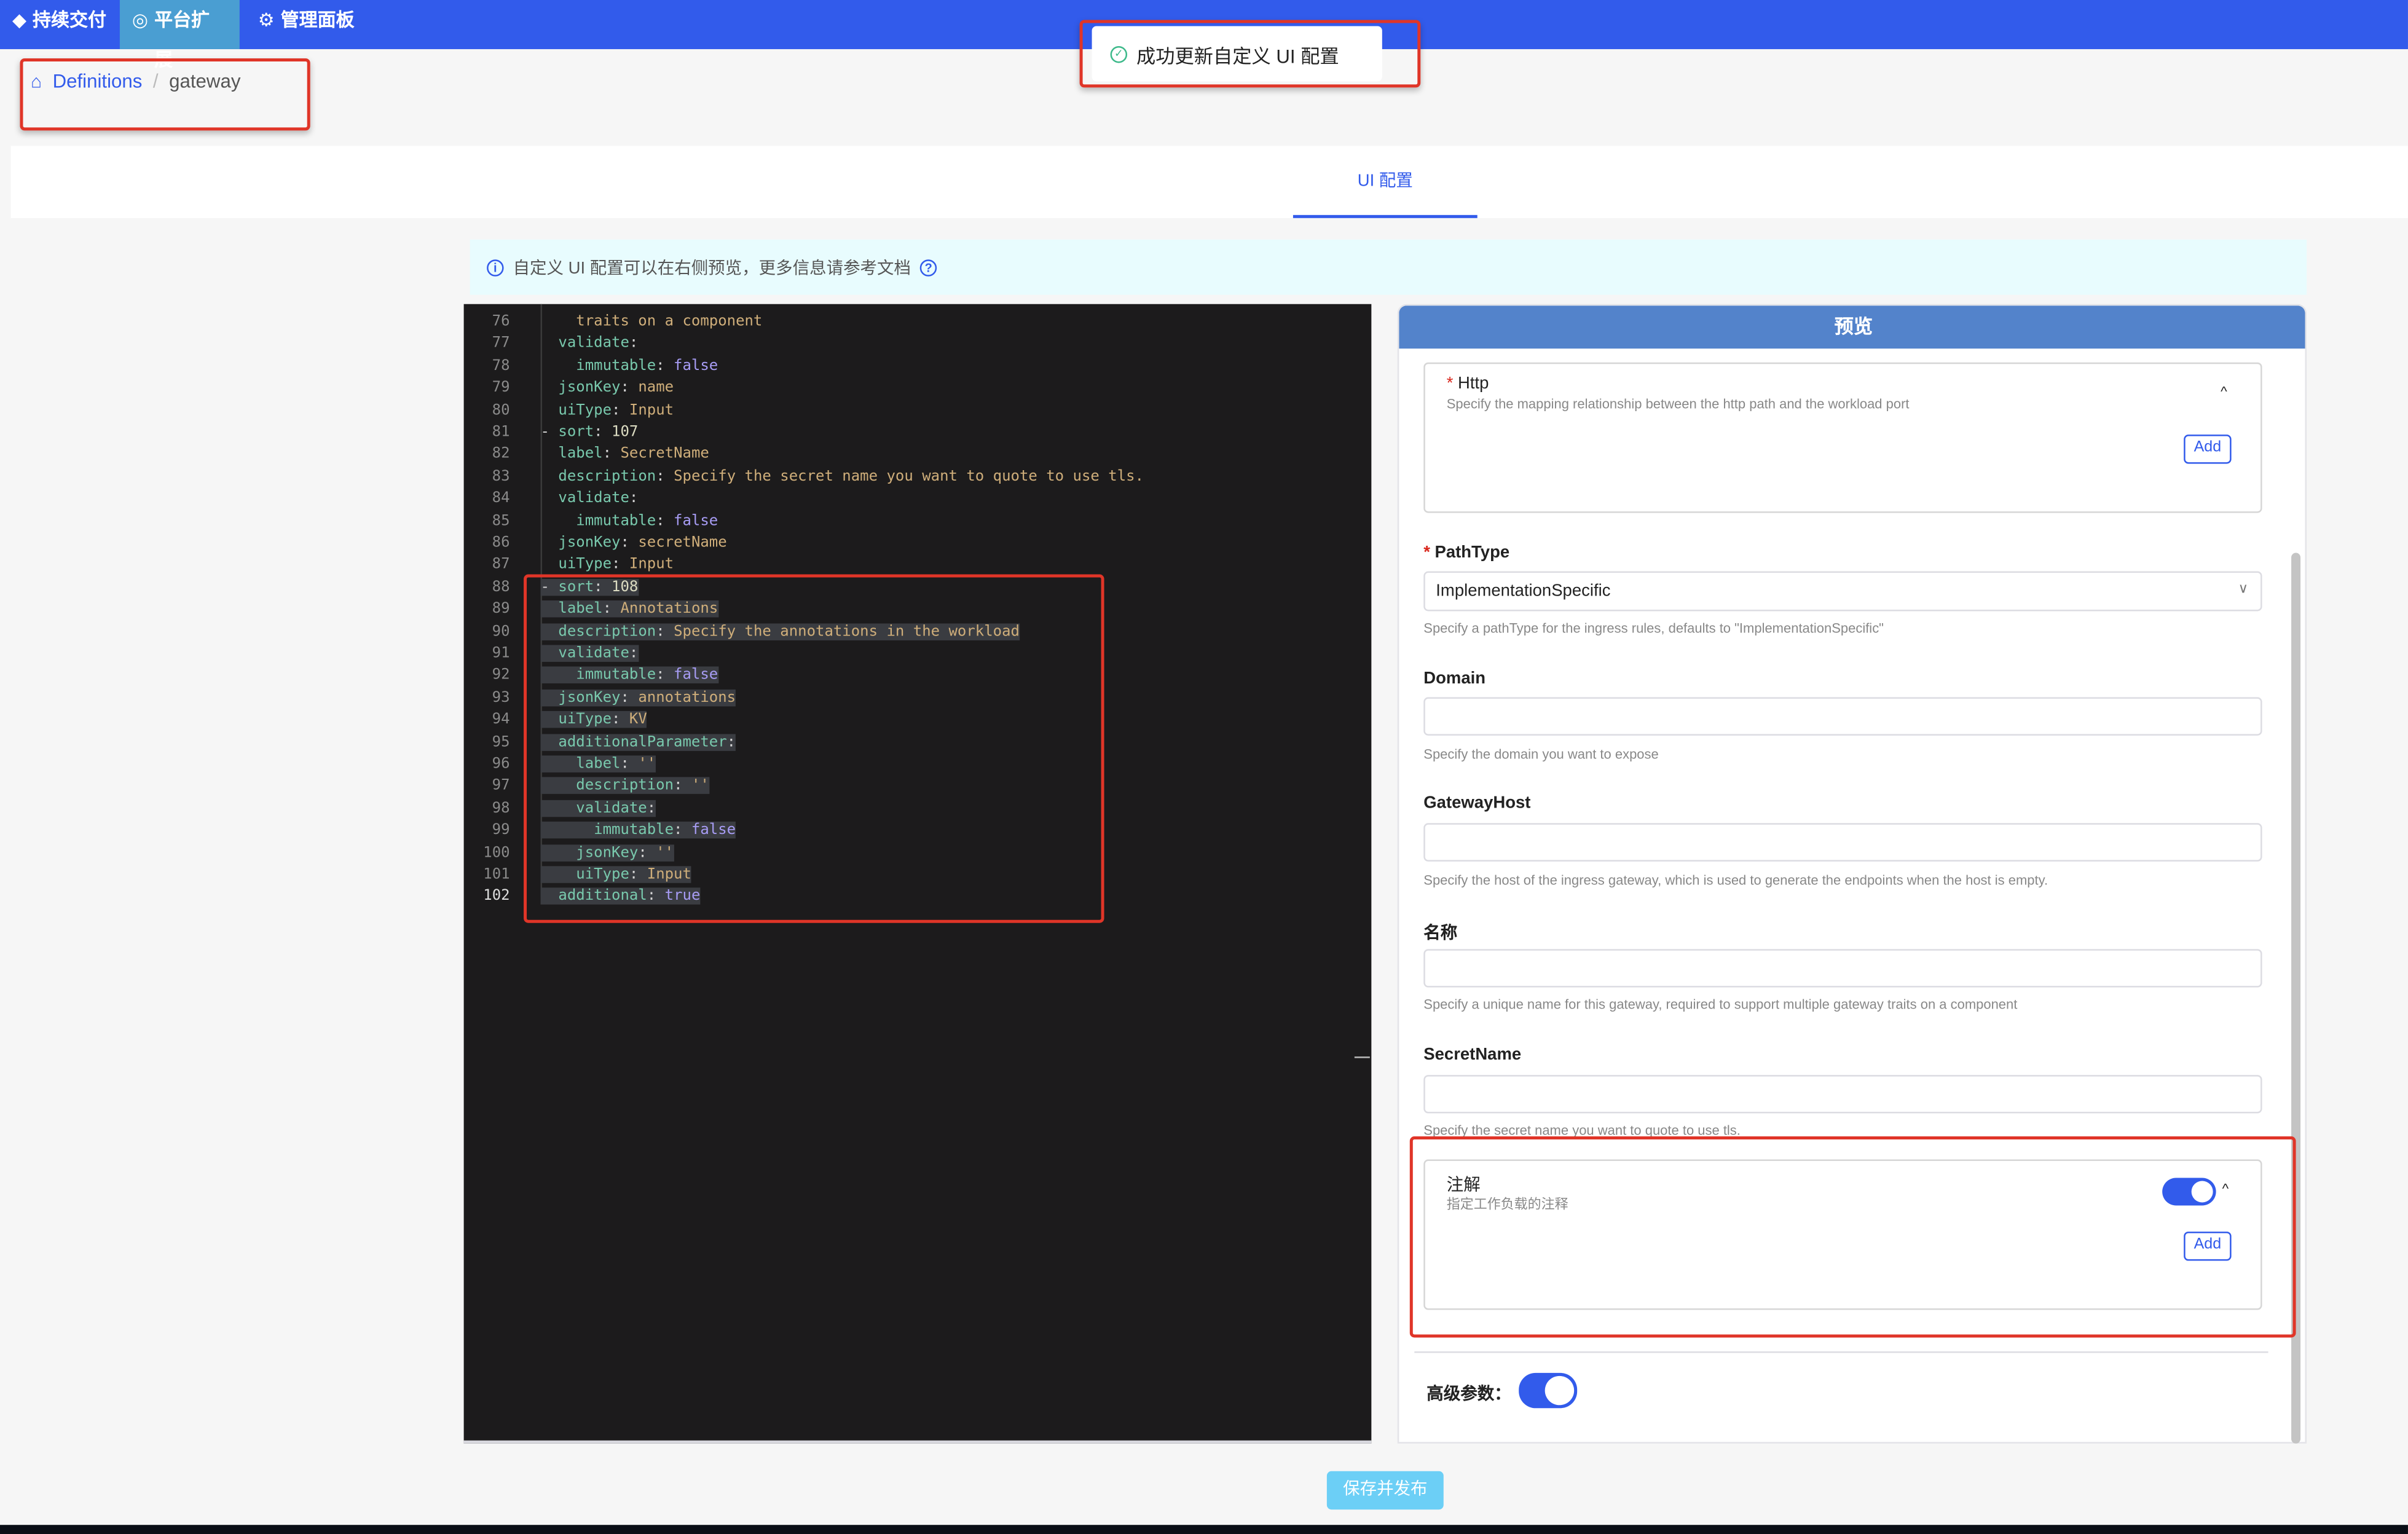  What do you see at coordinates (501, 653) in the screenshot?
I see `line-number: 91` at bounding box center [501, 653].